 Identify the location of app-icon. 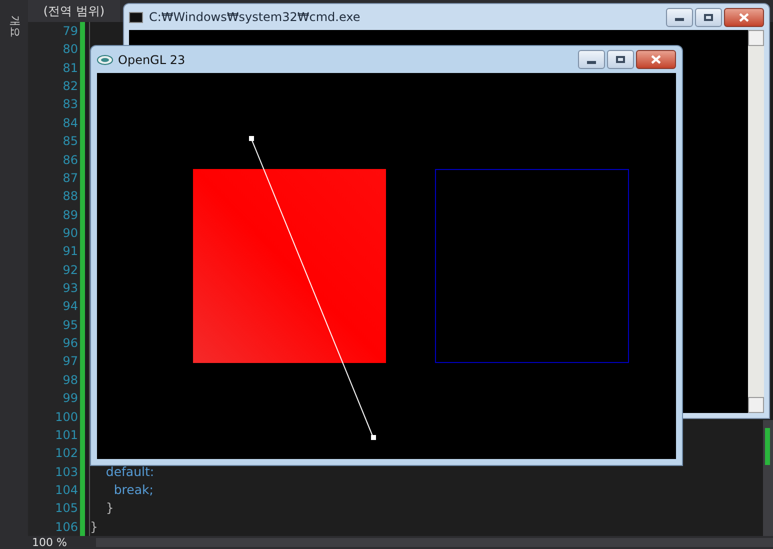
(105, 59).